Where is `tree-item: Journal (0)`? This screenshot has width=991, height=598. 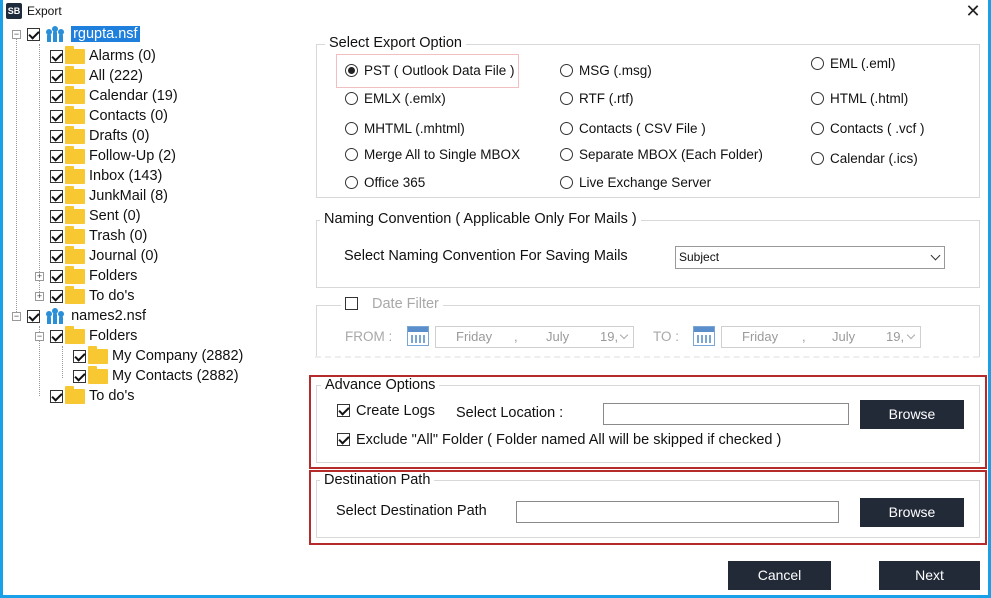 tree-item: Journal (0) is located at coordinates (104, 255).